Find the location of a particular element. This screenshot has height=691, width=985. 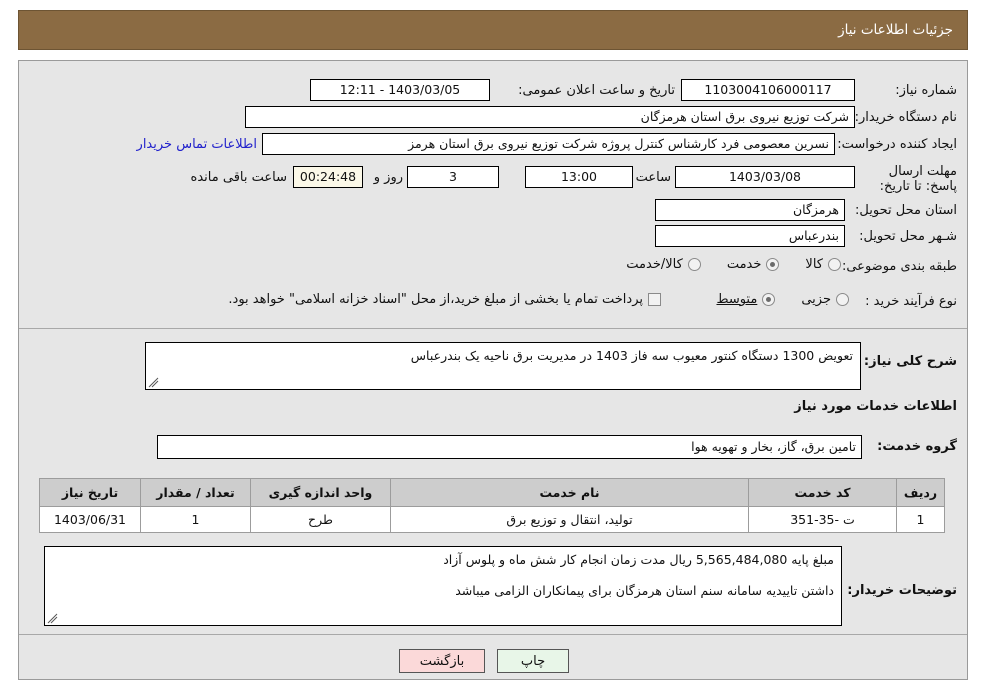

subject-category-option-kala: کالا is located at coordinates (823, 264).